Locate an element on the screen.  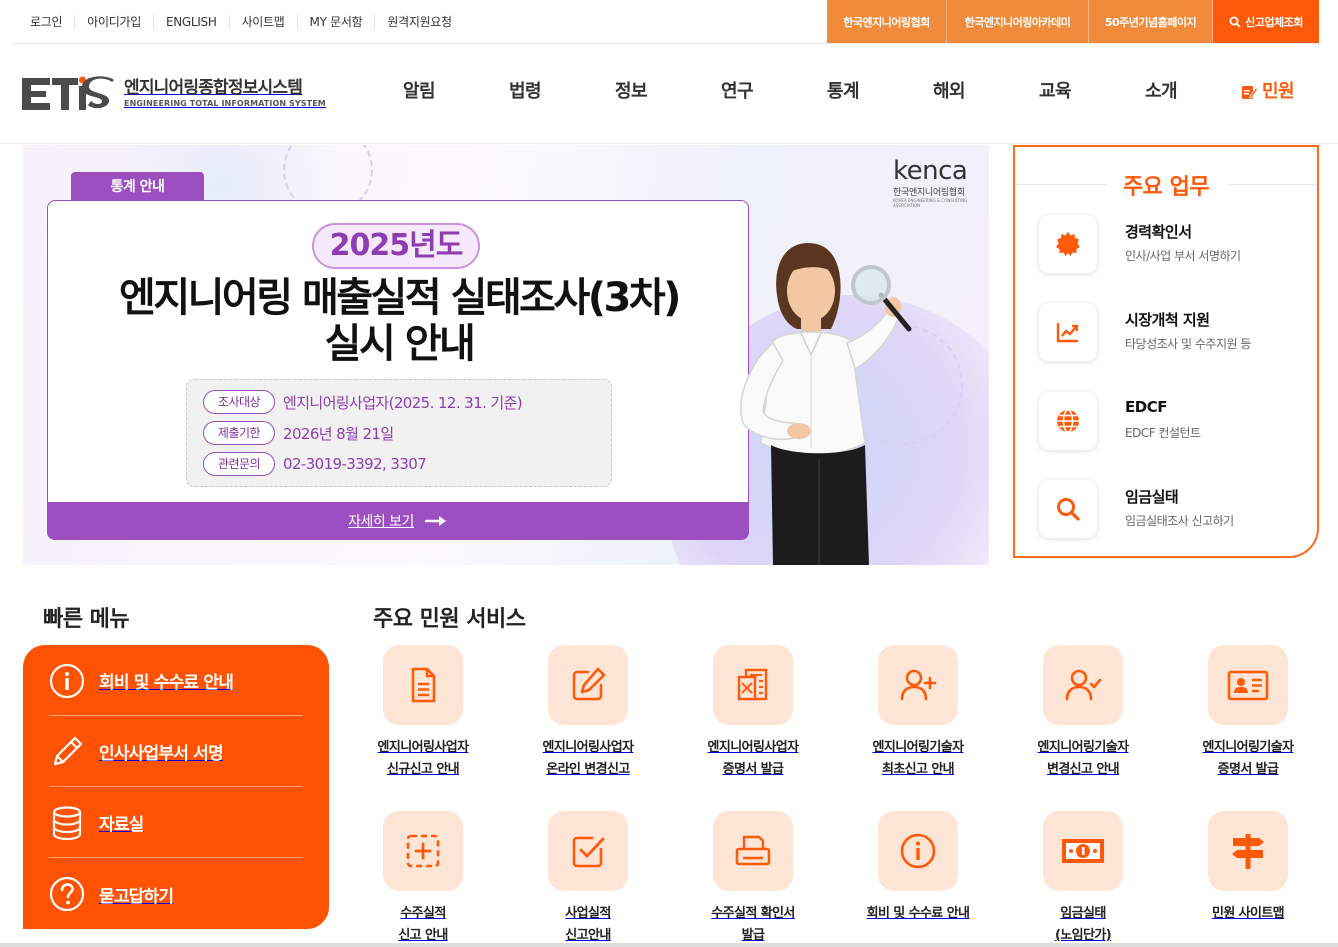
printer-icon is located at coordinates (753, 850).